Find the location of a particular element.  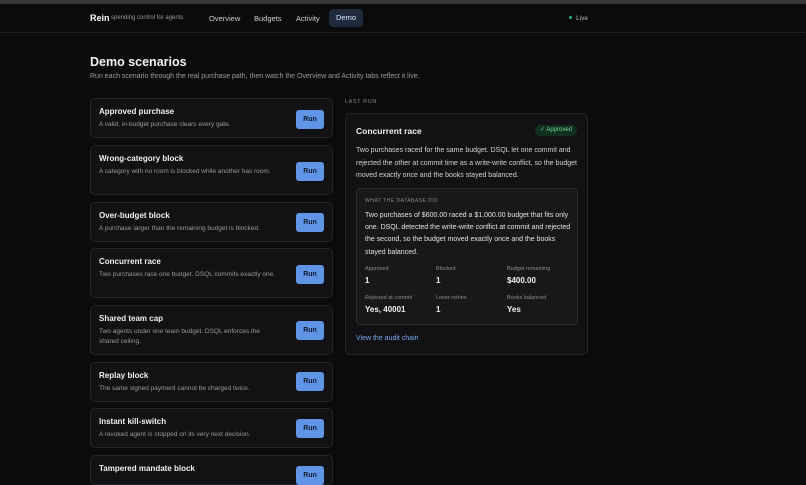

run-over-budget-button: Run is located at coordinates (310, 222).